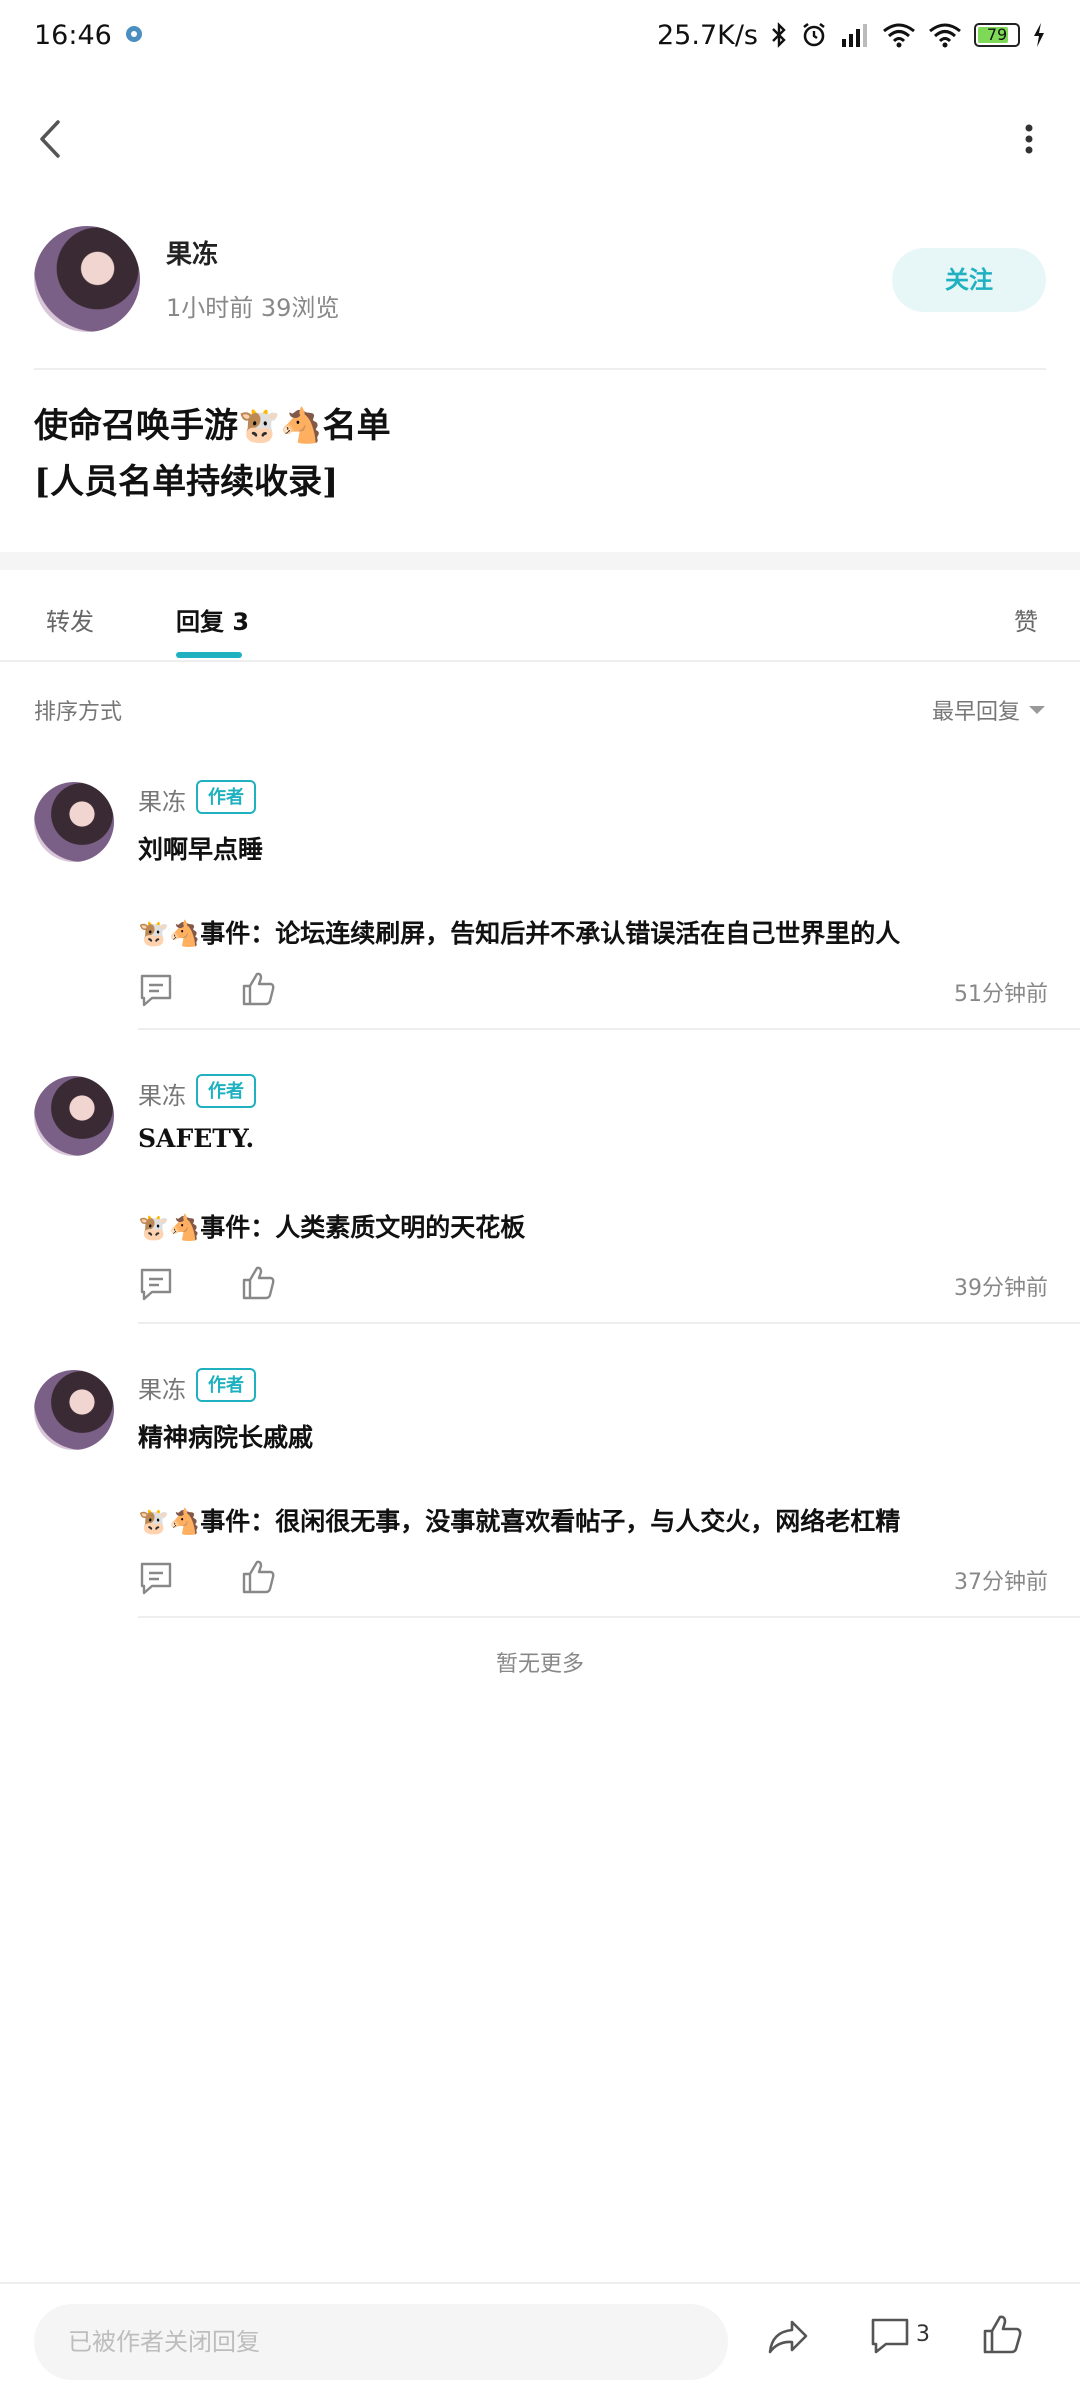 The height and width of the screenshot is (2400, 1080). Describe the element at coordinates (134, 35) in the screenshot. I see `status-app-icon` at that location.